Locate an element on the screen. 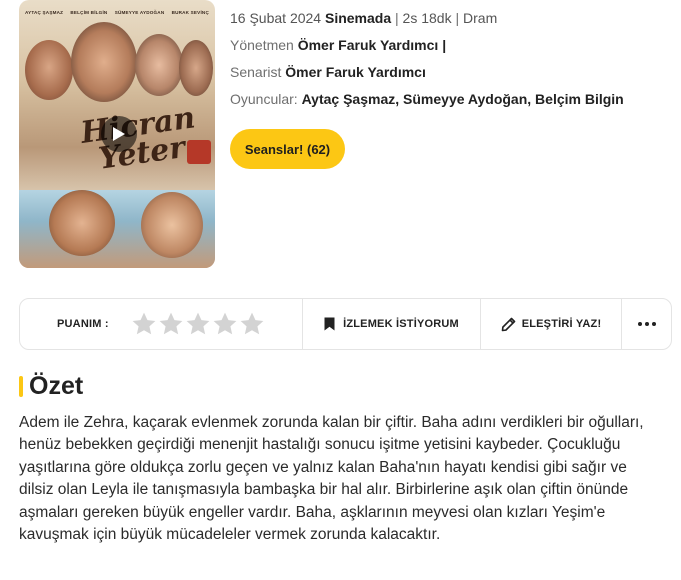  rating-section: PUANIM : is located at coordinates (161, 324).